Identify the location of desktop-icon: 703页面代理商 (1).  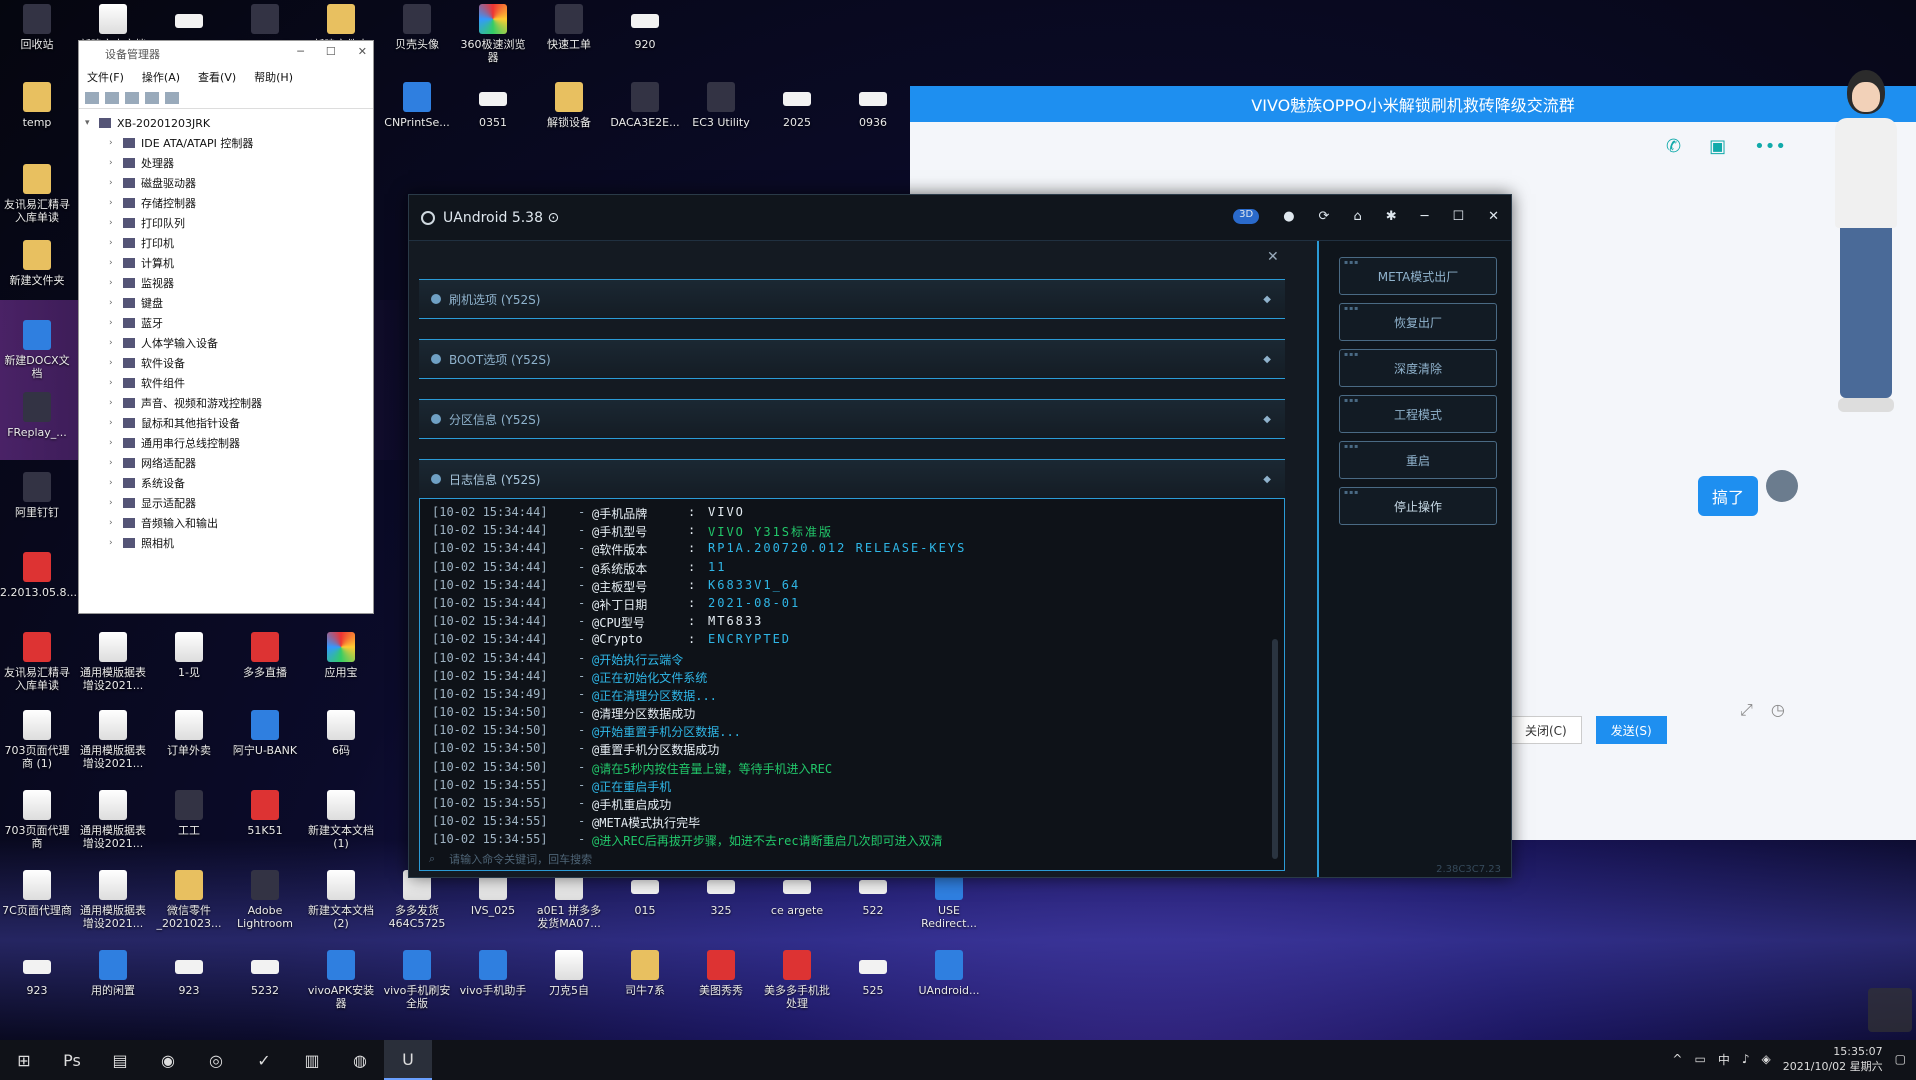
(37, 740).